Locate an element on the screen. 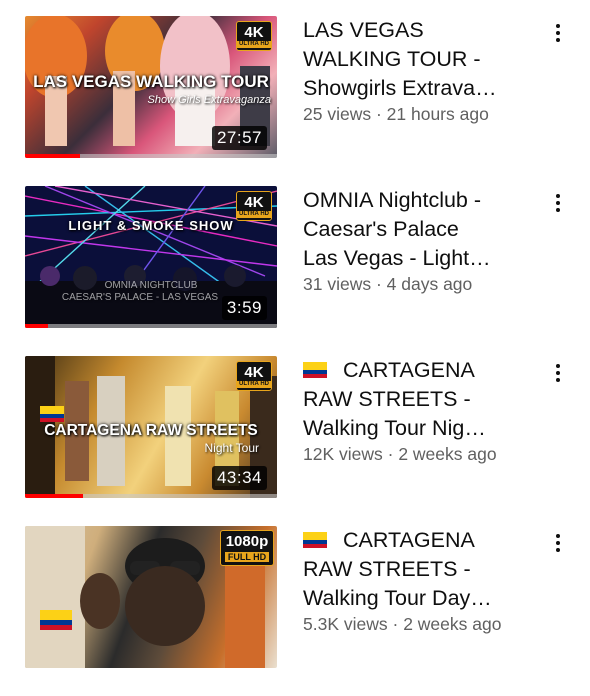 This screenshot has width=590, height=696. video-metadata: 25 views · 21 hours ago is located at coordinates (423, 114).